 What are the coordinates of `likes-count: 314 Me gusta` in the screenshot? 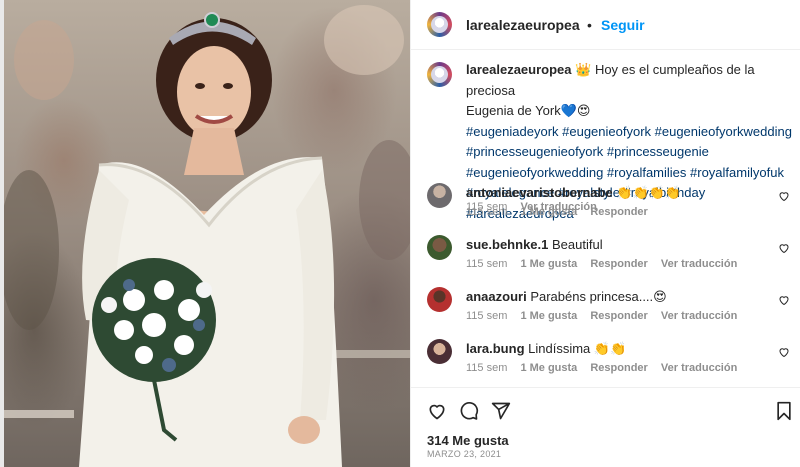 It's located at (468, 440).